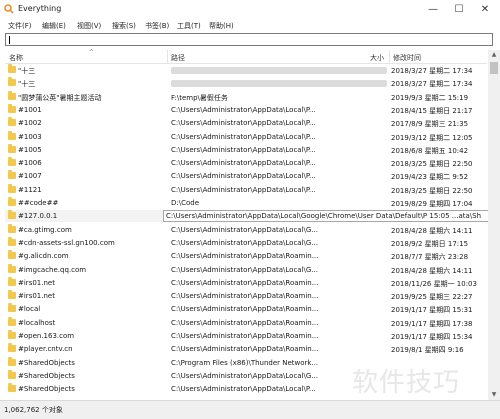  What do you see at coordinates (36, 296) in the screenshot?
I see `row-name: #irs01.net` at bounding box center [36, 296].